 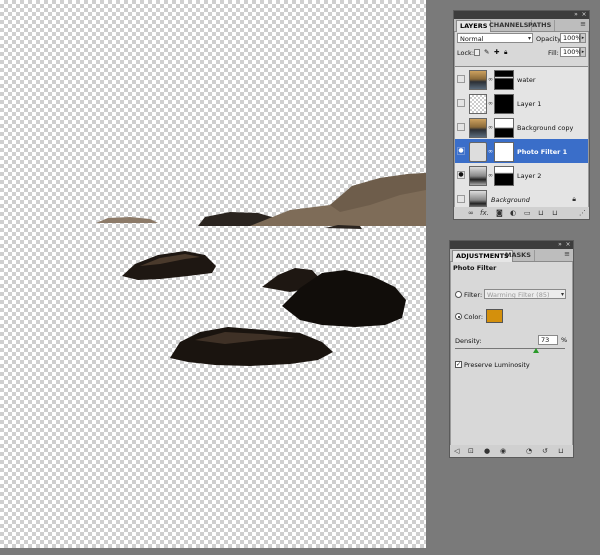 What do you see at coordinates (456, 451) in the screenshot?
I see `back-arrow-icon: ◁` at bounding box center [456, 451].